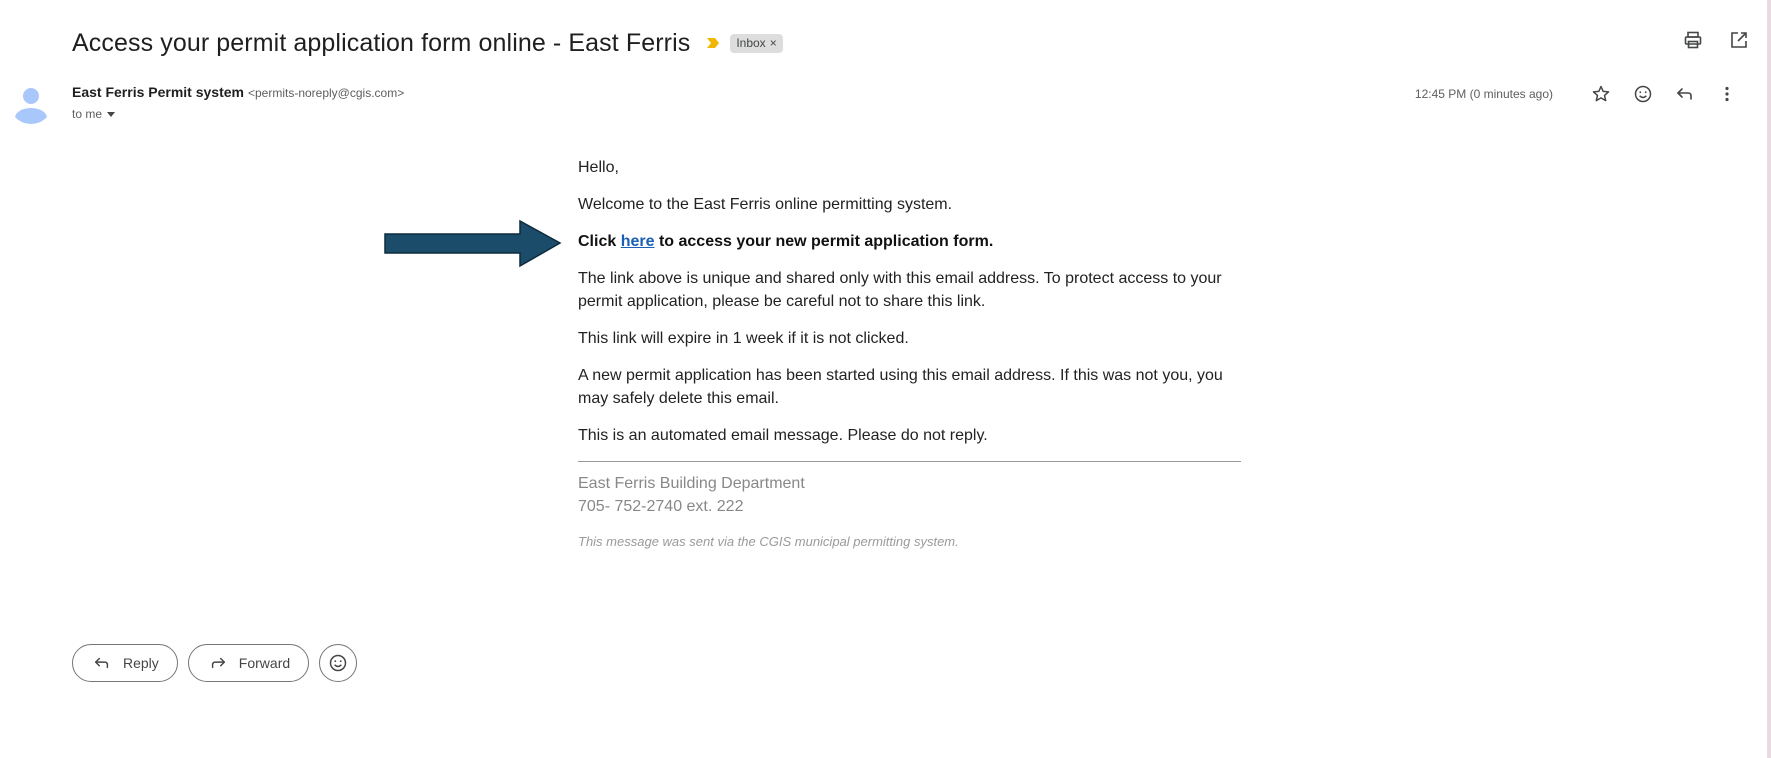 The image size is (1771, 758). Describe the element at coordinates (1769, 379) in the screenshot. I see `window-edge` at that location.